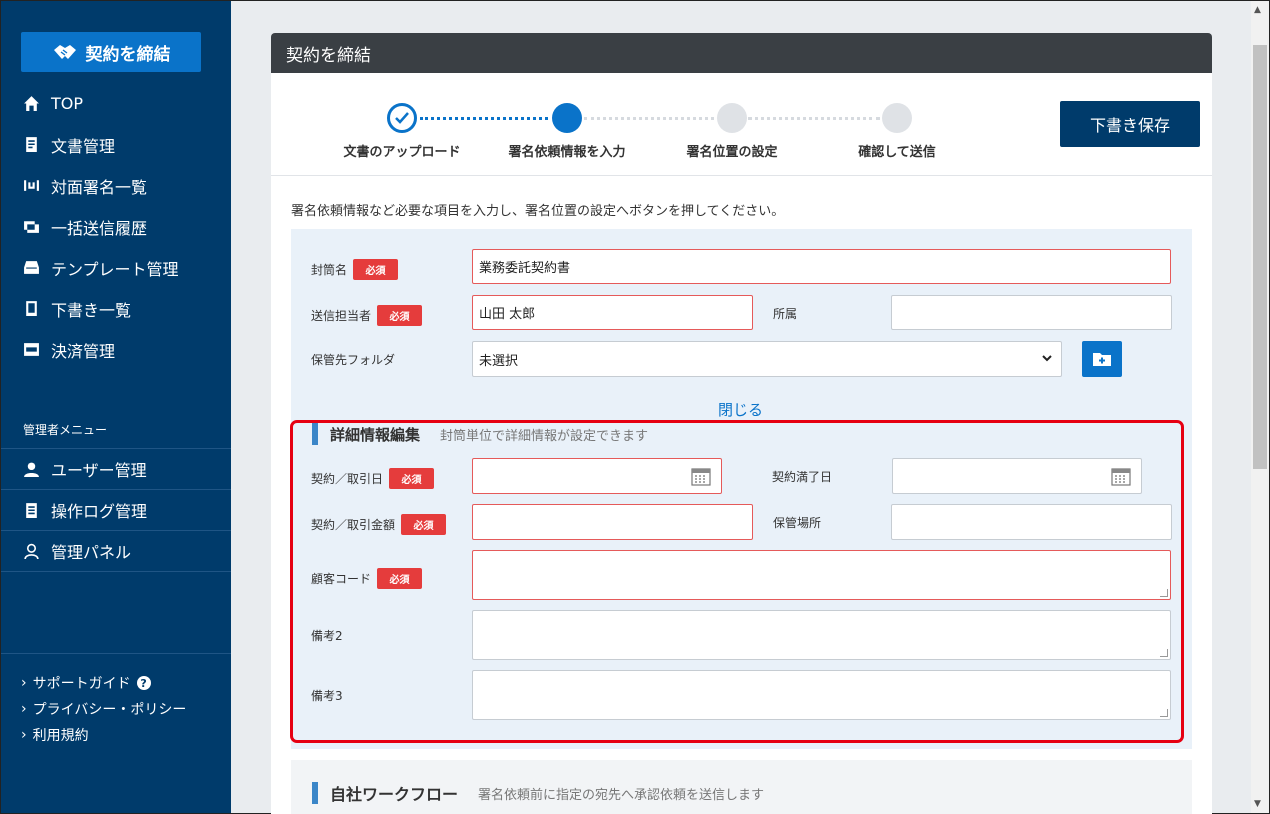 This screenshot has width=1270, height=814. I want to click on field-label: 備考3, so click(327, 696).